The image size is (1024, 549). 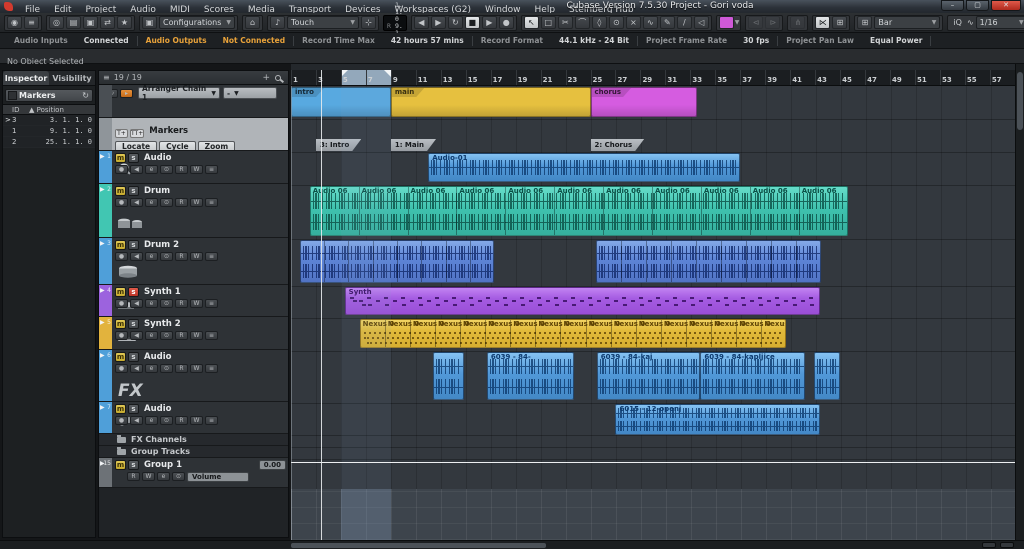 What do you see at coordinates (957, 22) in the screenshot?
I see `iq-label: iQ` at bounding box center [957, 22].